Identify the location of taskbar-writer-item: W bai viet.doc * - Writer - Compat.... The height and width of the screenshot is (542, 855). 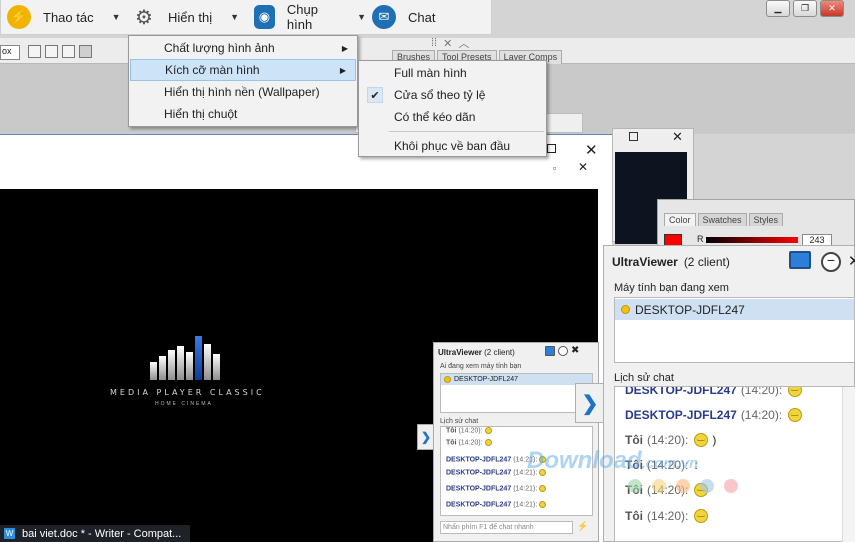
(95, 533).